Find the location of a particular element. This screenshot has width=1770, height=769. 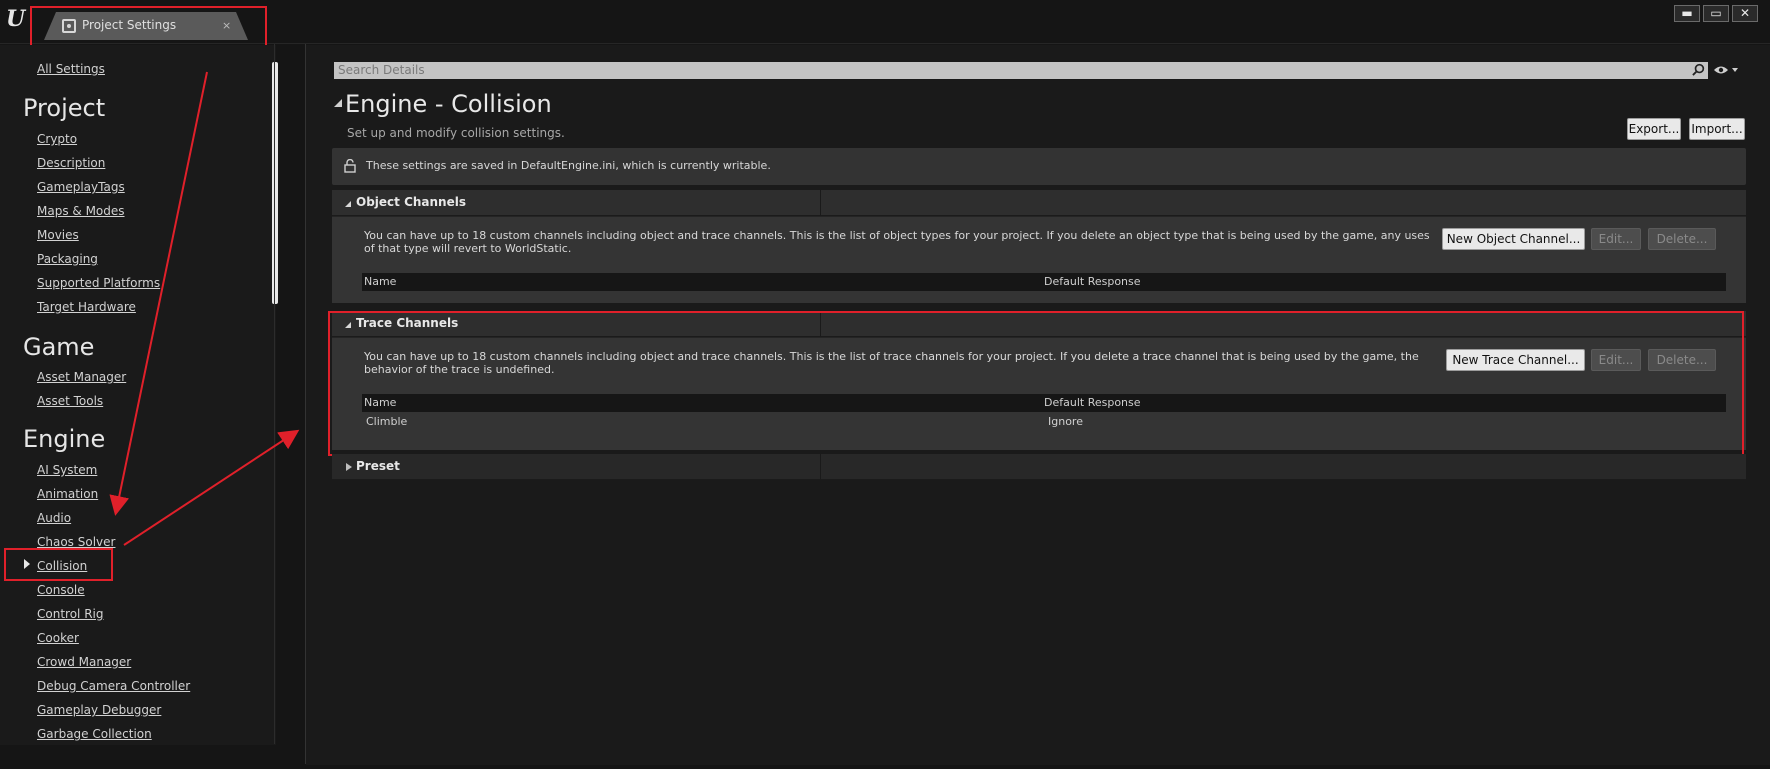

nav-heading-game: Game is located at coordinates (59, 347).